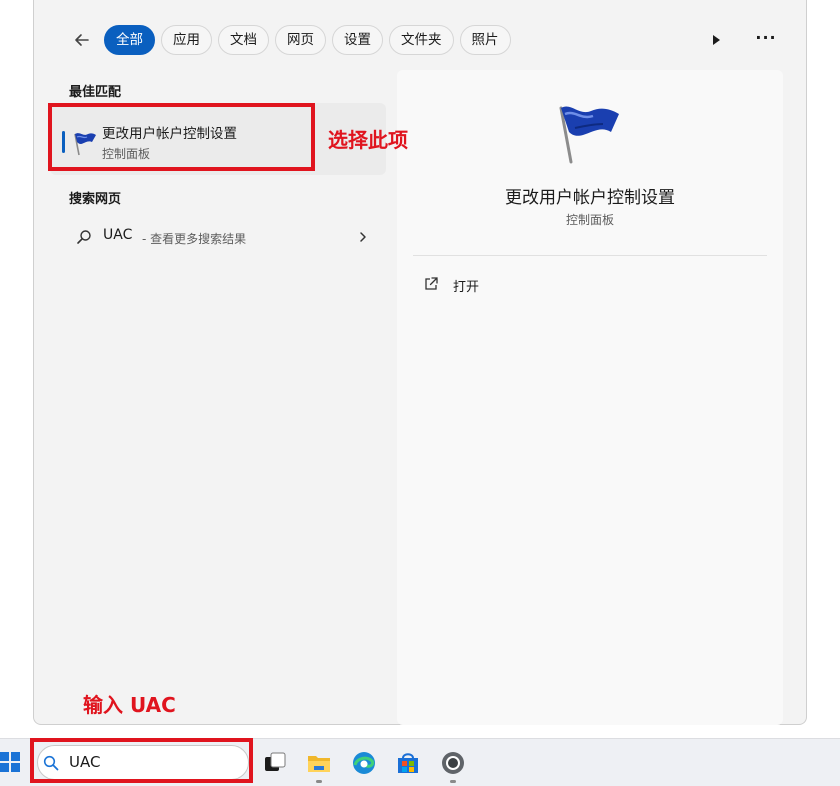 The image size is (840, 786). What do you see at coordinates (186, 40) in the screenshot?
I see `tab-apps: 应用` at bounding box center [186, 40].